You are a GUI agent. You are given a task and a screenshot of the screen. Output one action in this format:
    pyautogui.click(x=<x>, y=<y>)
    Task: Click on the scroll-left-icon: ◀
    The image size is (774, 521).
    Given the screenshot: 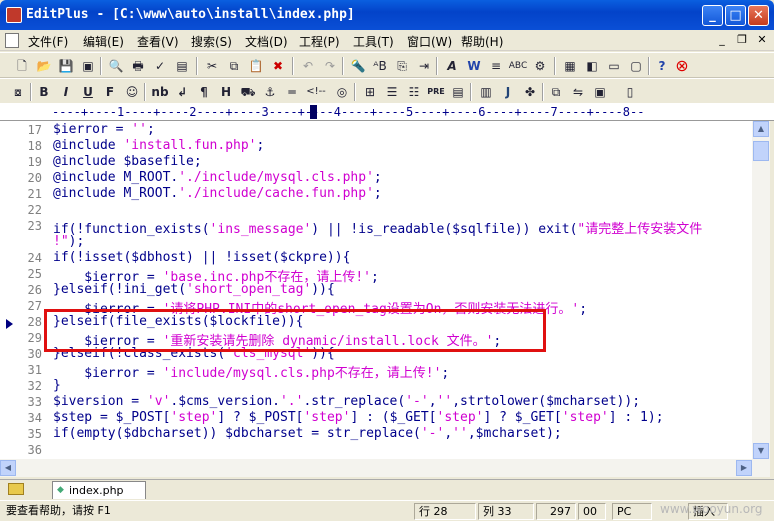 What is the action you would take?
    pyautogui.click(x=8, y=468)
    